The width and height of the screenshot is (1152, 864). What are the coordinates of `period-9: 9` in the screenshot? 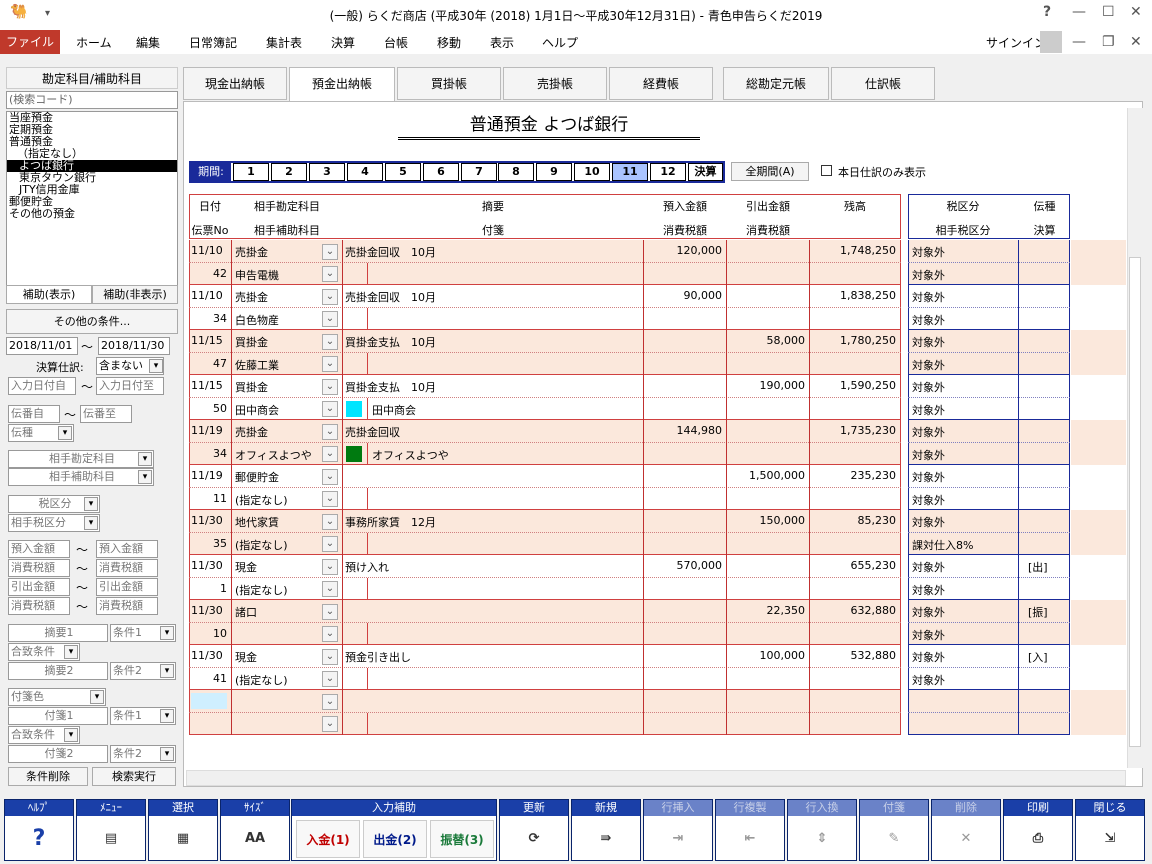 It's located at (554, 172).